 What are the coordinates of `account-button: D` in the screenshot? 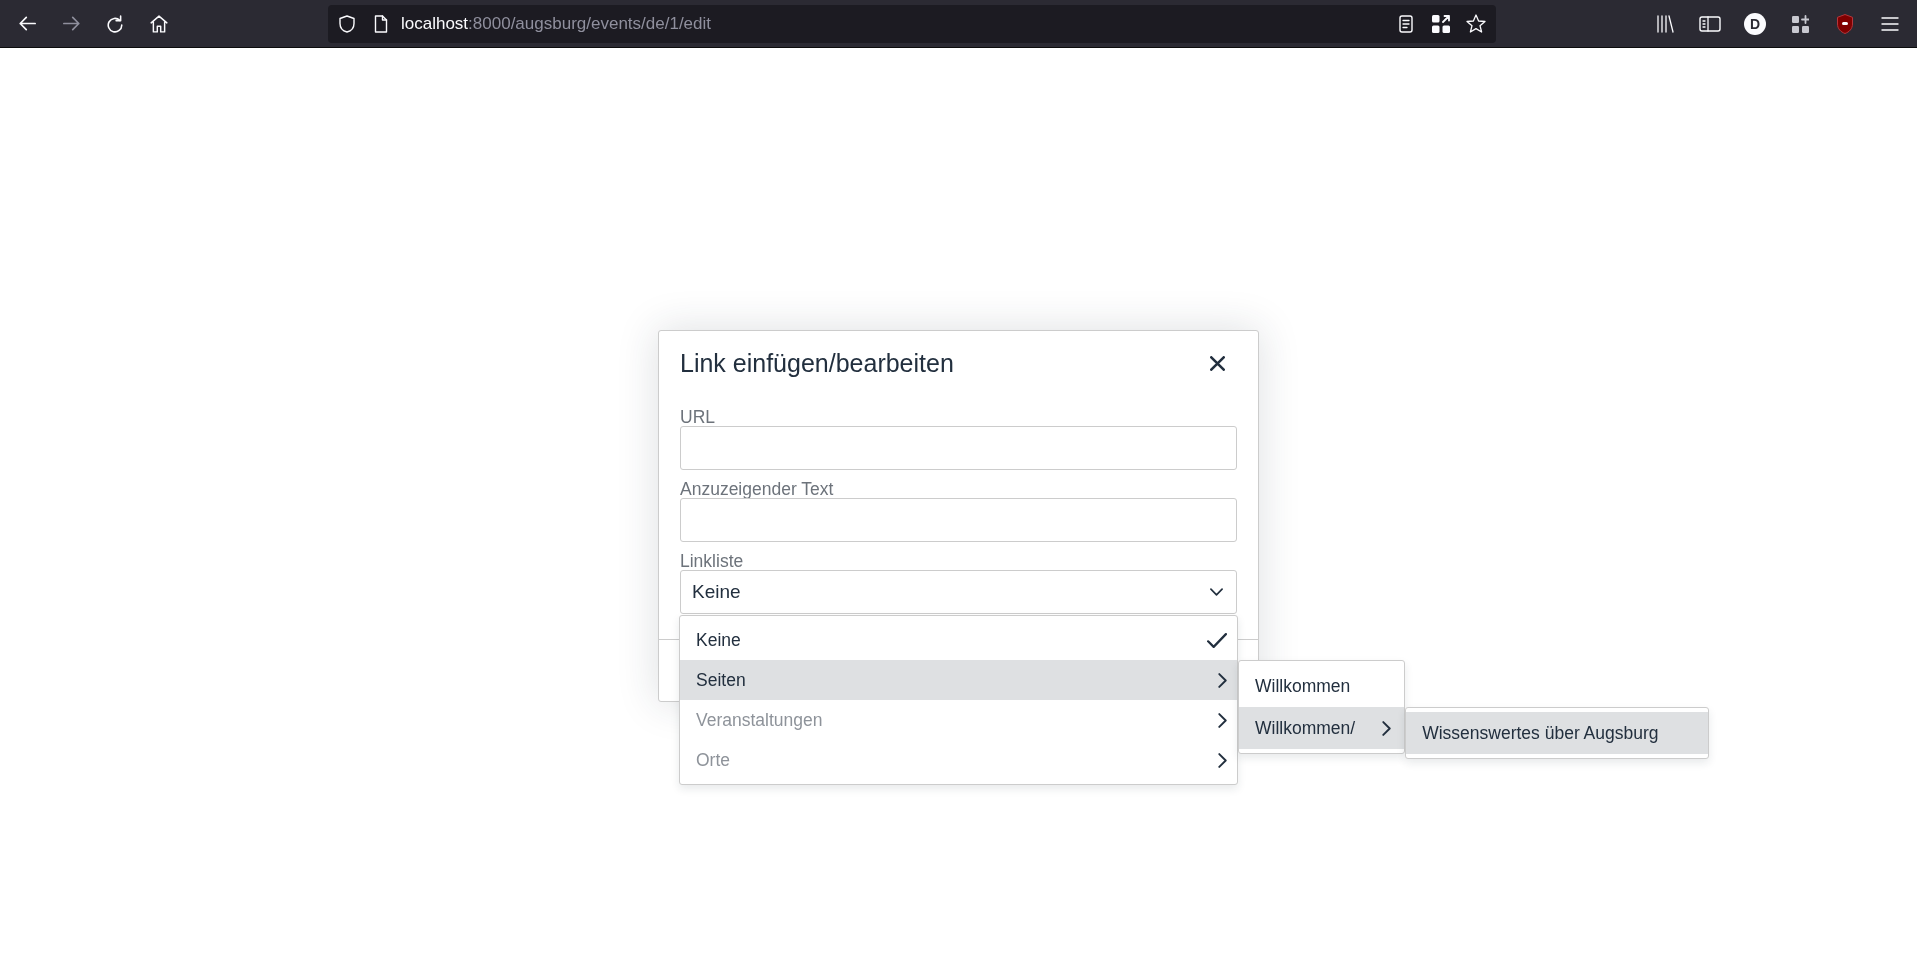 It's located at (1755, 23).